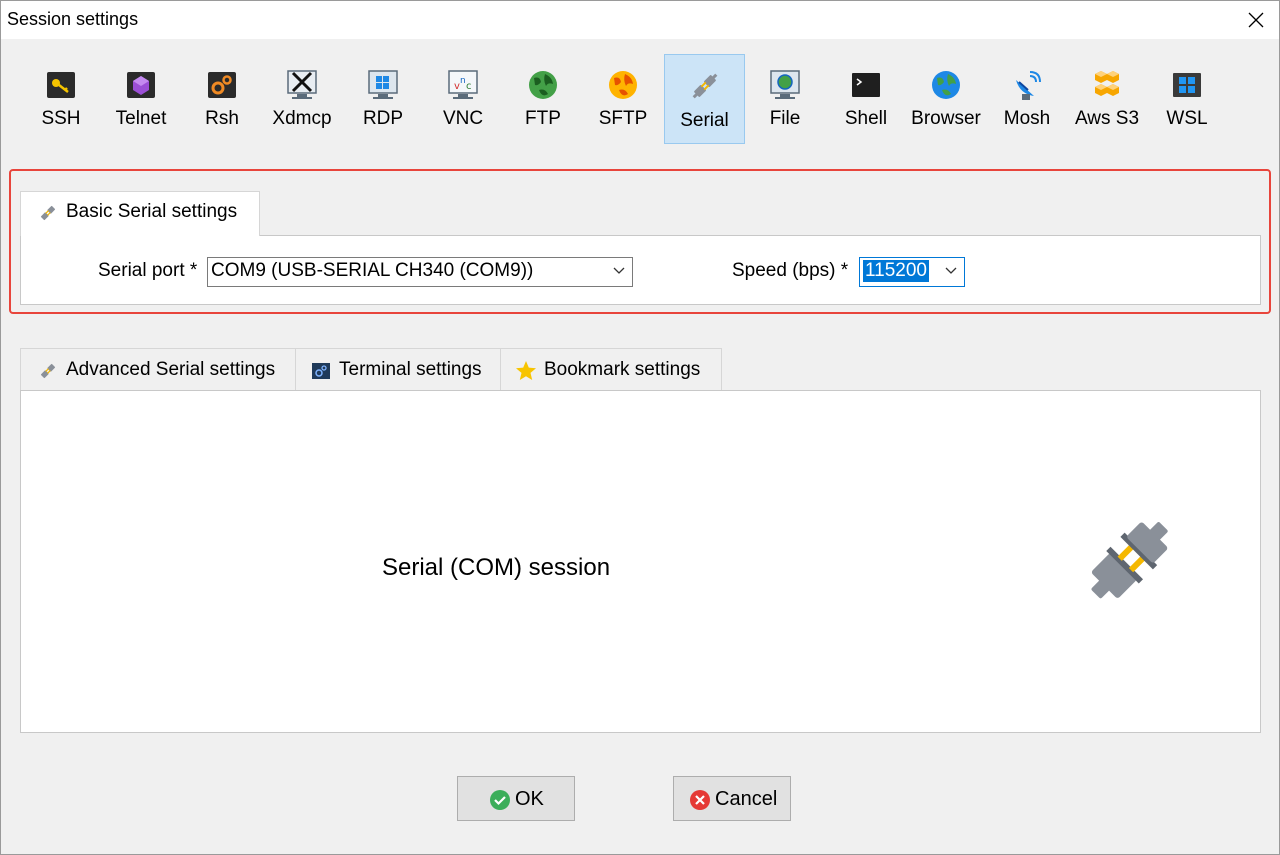 The height and width of the screenshot is (855, 1280). I want to click on tool-telnet: Telnet, so click(141, 99).